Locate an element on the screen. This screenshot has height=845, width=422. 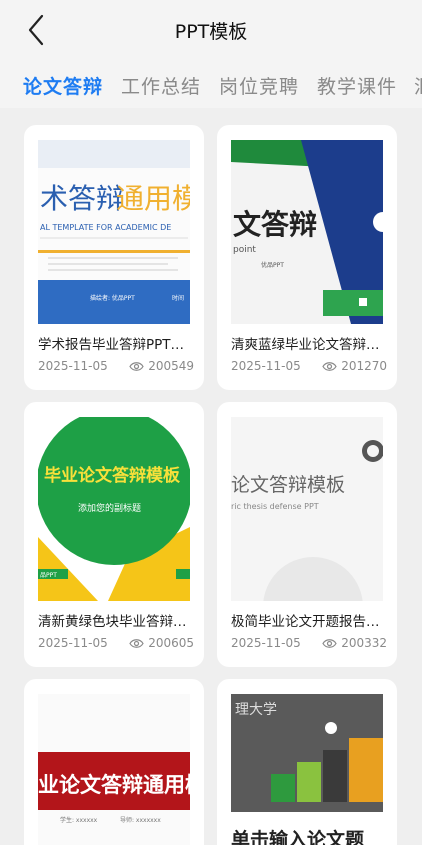
thumb-sub-text: AL TEMPLATE FOR ACADEMIC DE is located at coordinates (105, 227).